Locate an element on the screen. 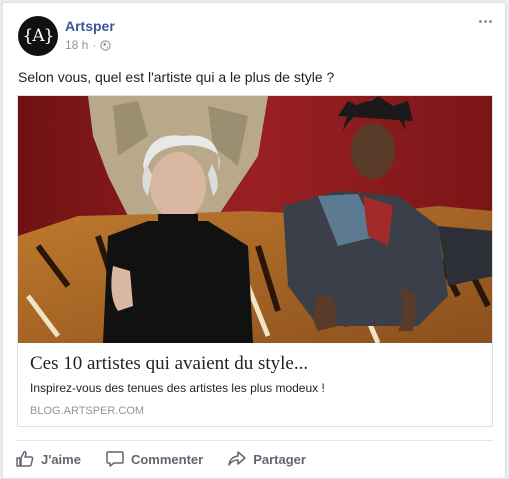  action-divider is located at coordinates (254, 440).